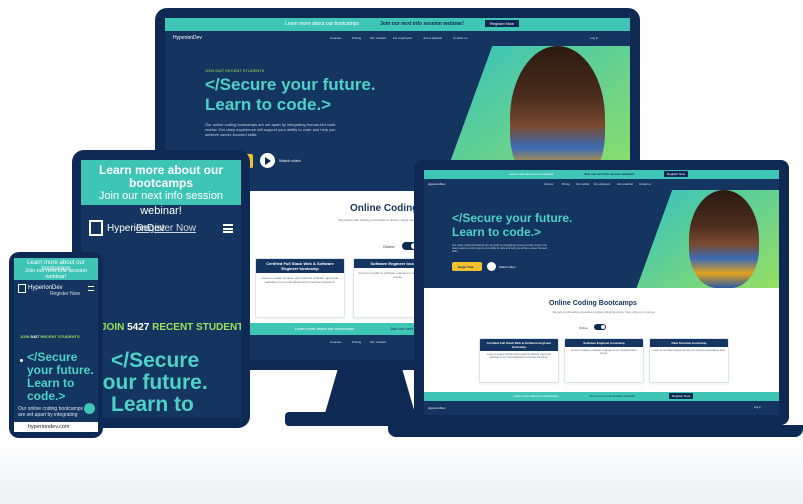 Image resolution: width=803 pixels, height=504 pixels. Describe the element at coordinates (389, 246) in the screenshot. I see `monitor-toggle-label: Online` at that location.